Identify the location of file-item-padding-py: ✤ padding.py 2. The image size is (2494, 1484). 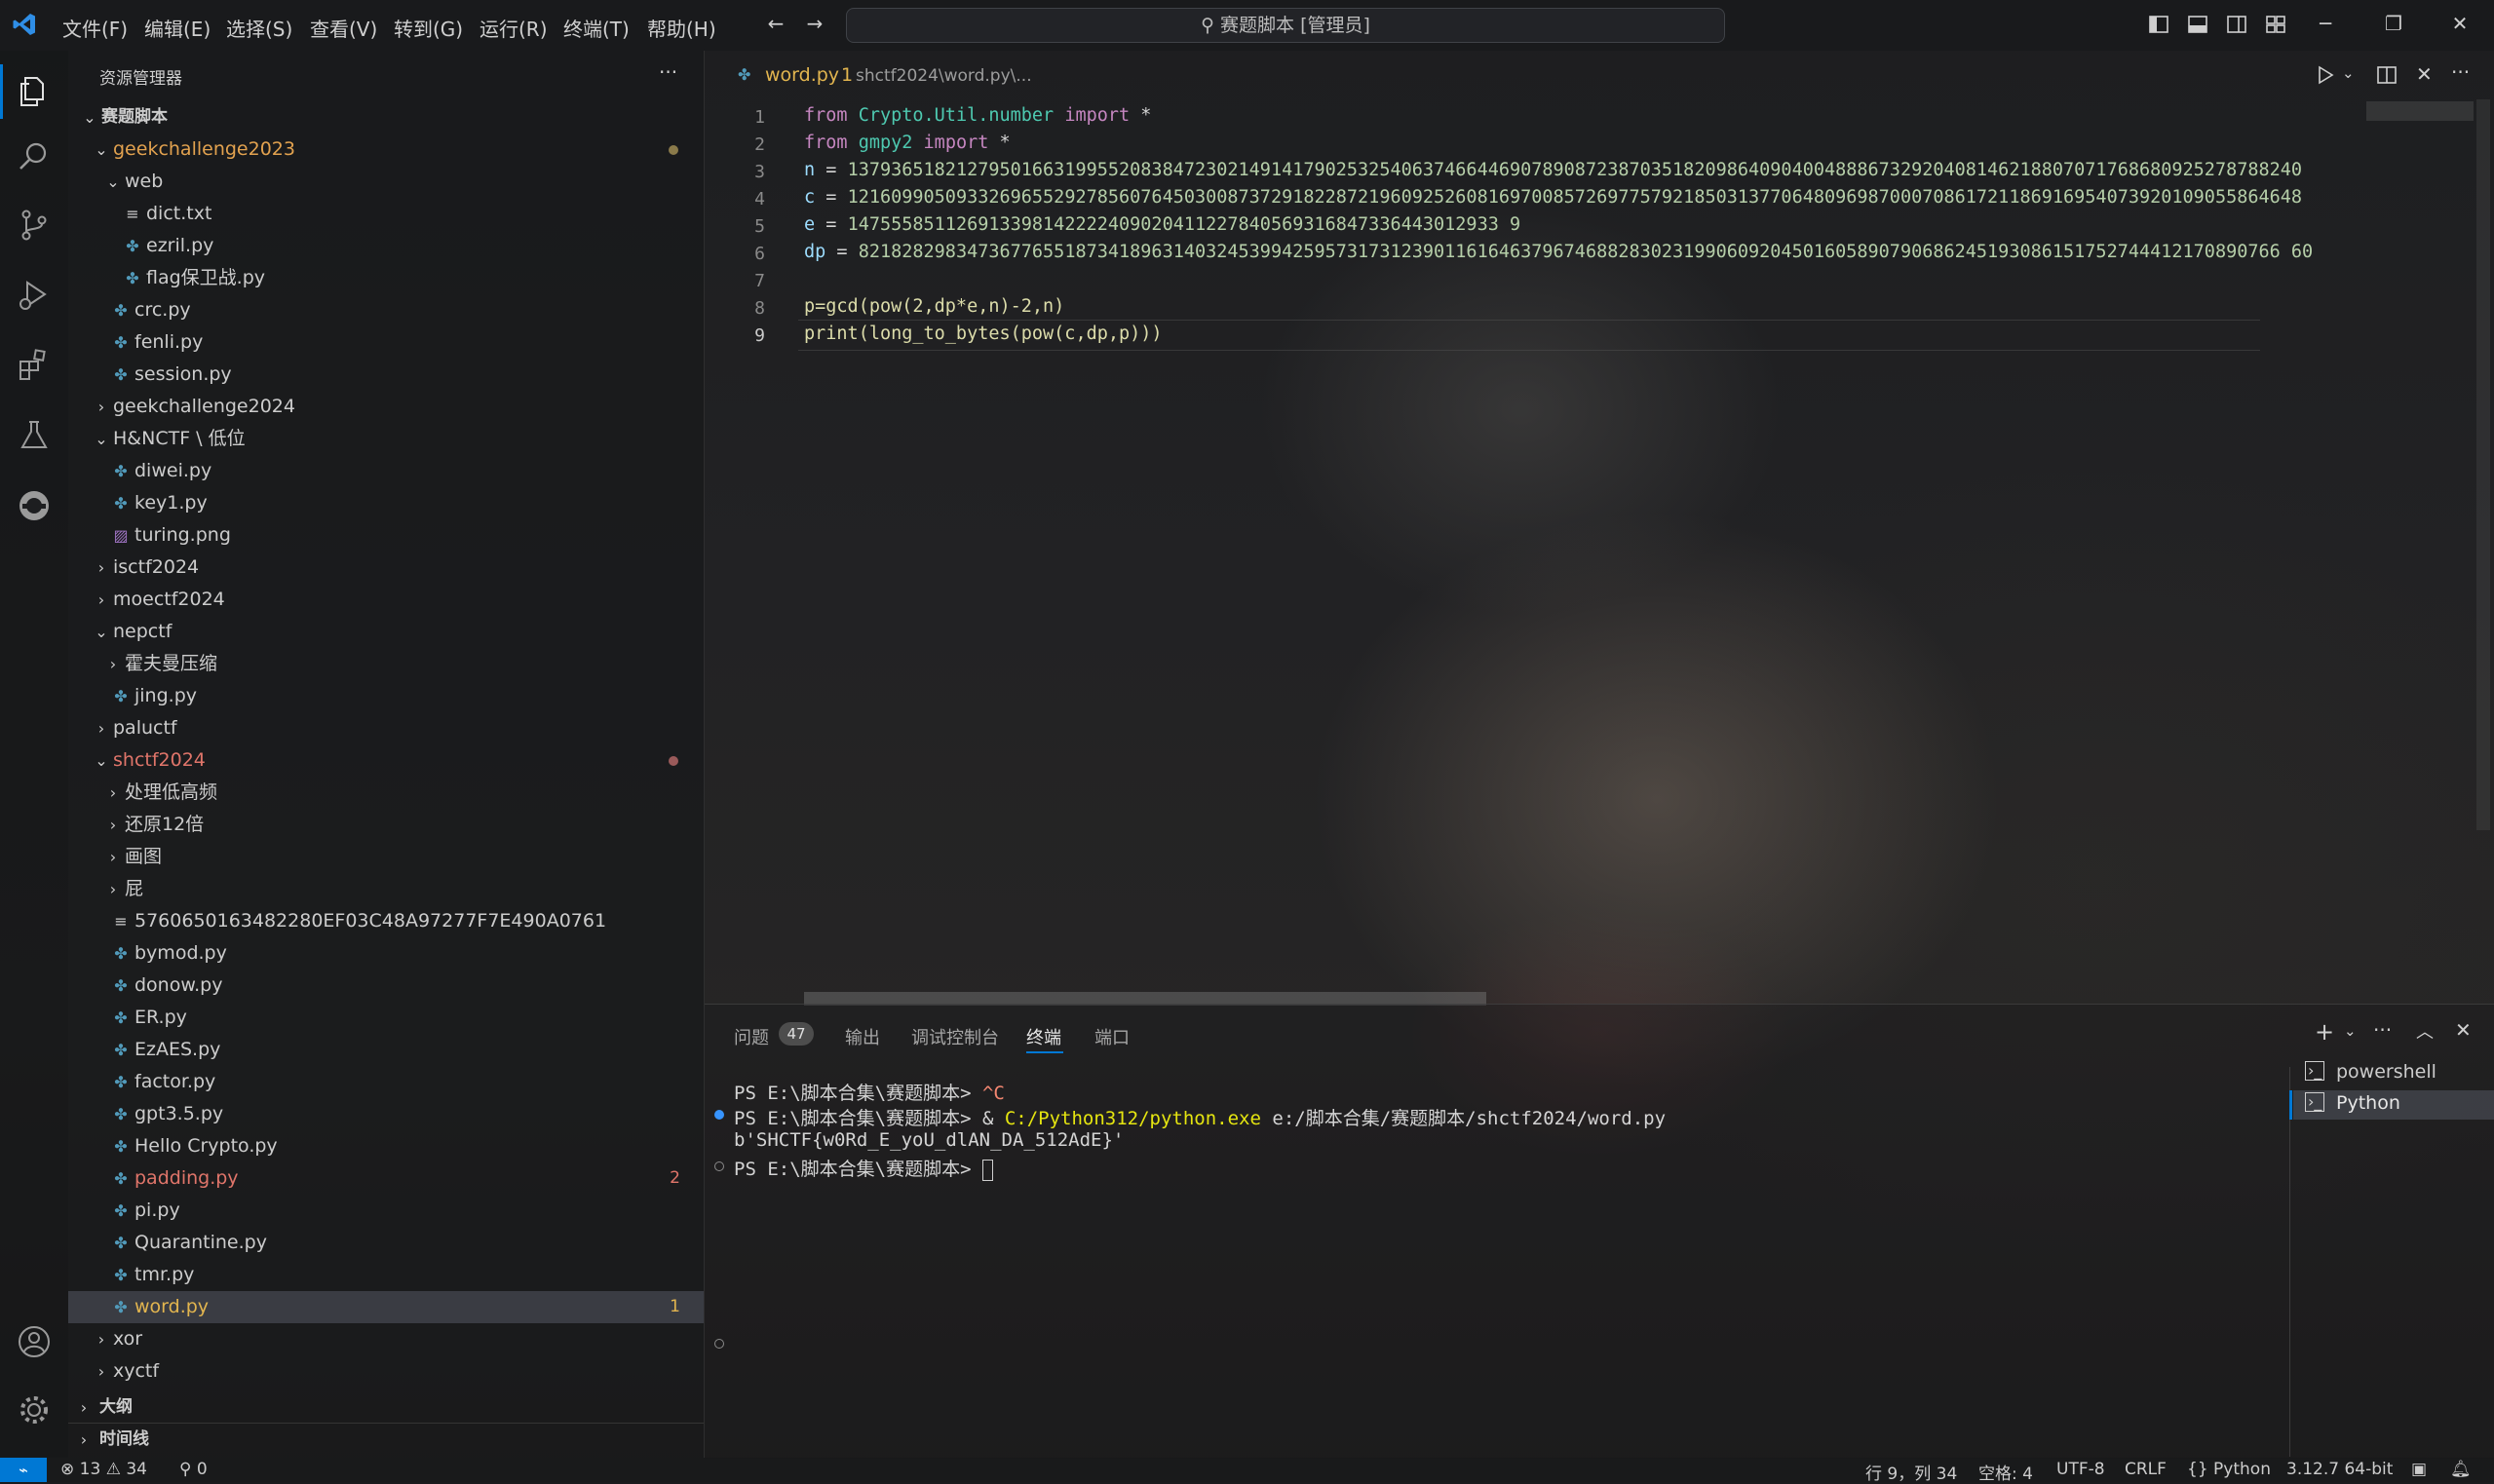
(386, 1178).